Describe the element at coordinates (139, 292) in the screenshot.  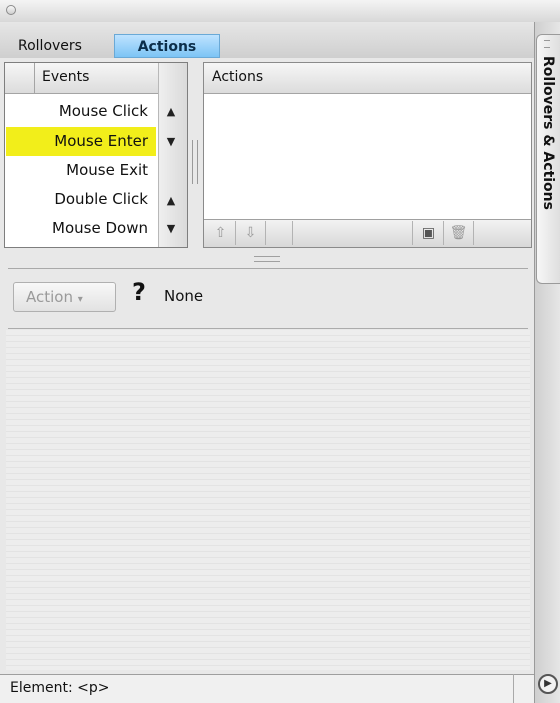
I see `help-icon: ?` at that location.